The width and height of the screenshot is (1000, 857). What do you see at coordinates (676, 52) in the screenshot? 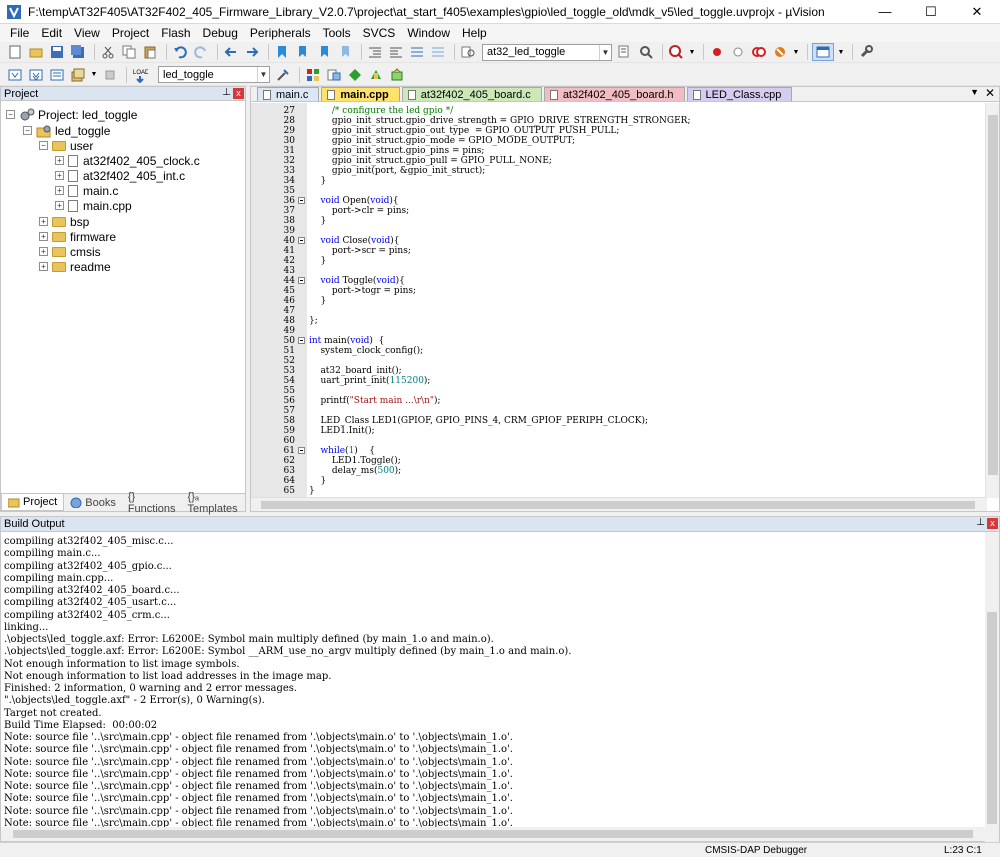
I see `debug-session-icon` at bounding box center [676, 52].